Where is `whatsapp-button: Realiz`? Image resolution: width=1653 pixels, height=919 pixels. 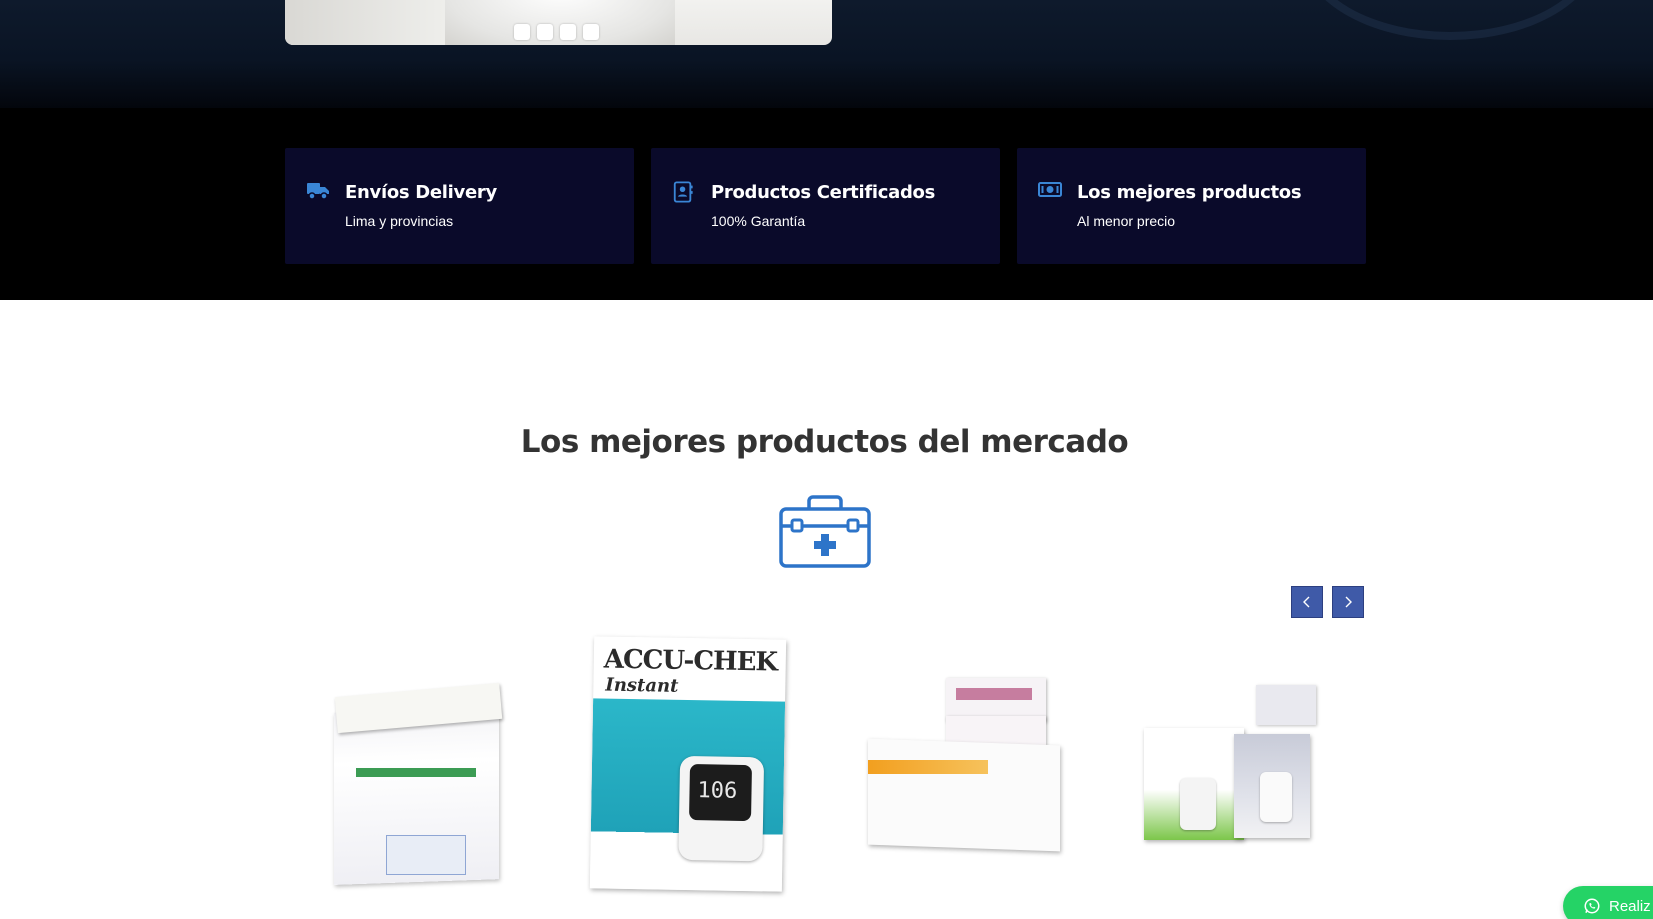
whatsapp-button: Realiz is located at coordinates (1608, 902).